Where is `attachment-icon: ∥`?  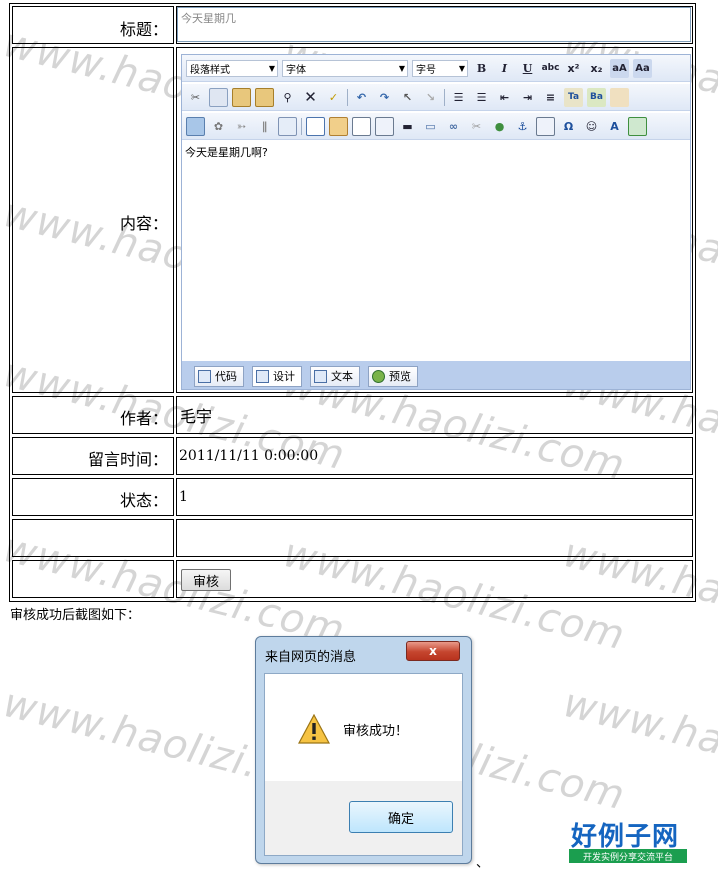 attachment-icon: ∥ is located at coordinates (264, 126).